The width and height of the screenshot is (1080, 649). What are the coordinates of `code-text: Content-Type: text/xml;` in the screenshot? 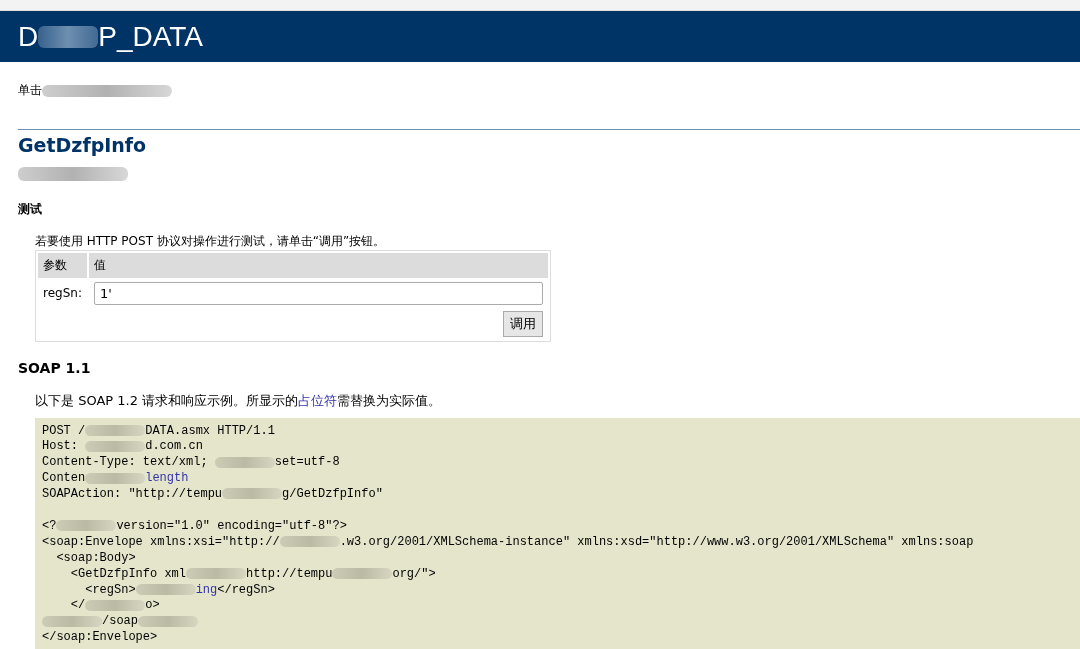 It's located at (125, 462).